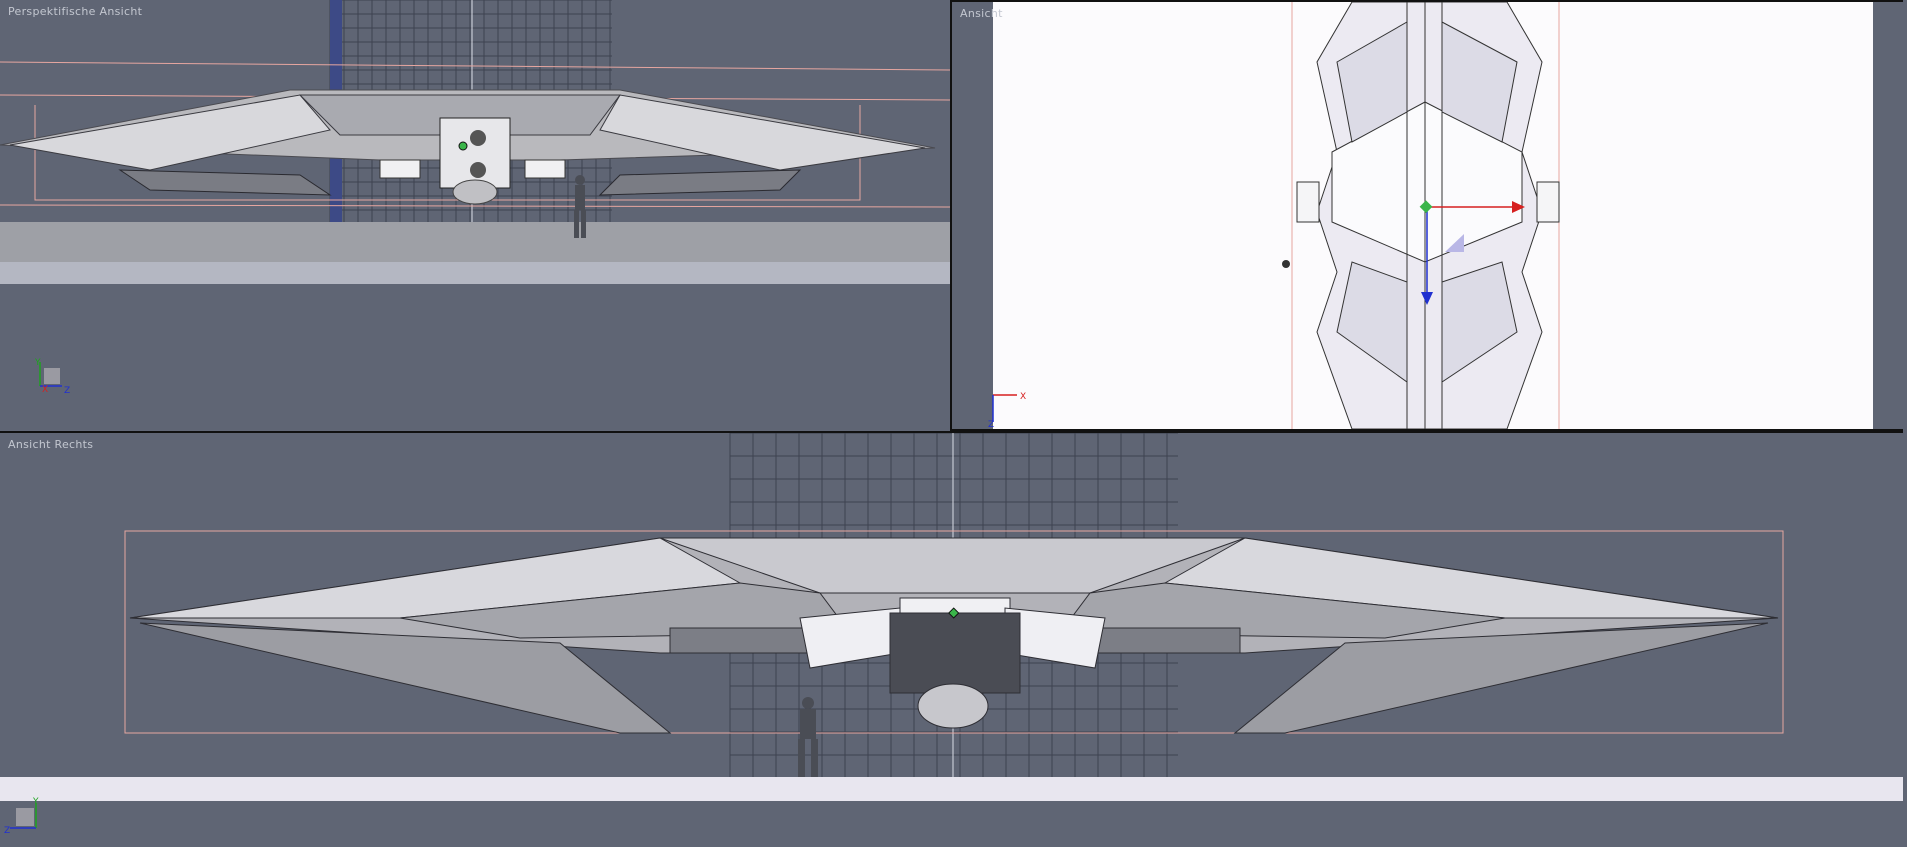 This screenshot has width=1907, height=847. What do you see at coordinates (75, 11) in the screenshot?
I see `viewport-label: Perspektifische Ansicht` at bounding box center [75, 11].